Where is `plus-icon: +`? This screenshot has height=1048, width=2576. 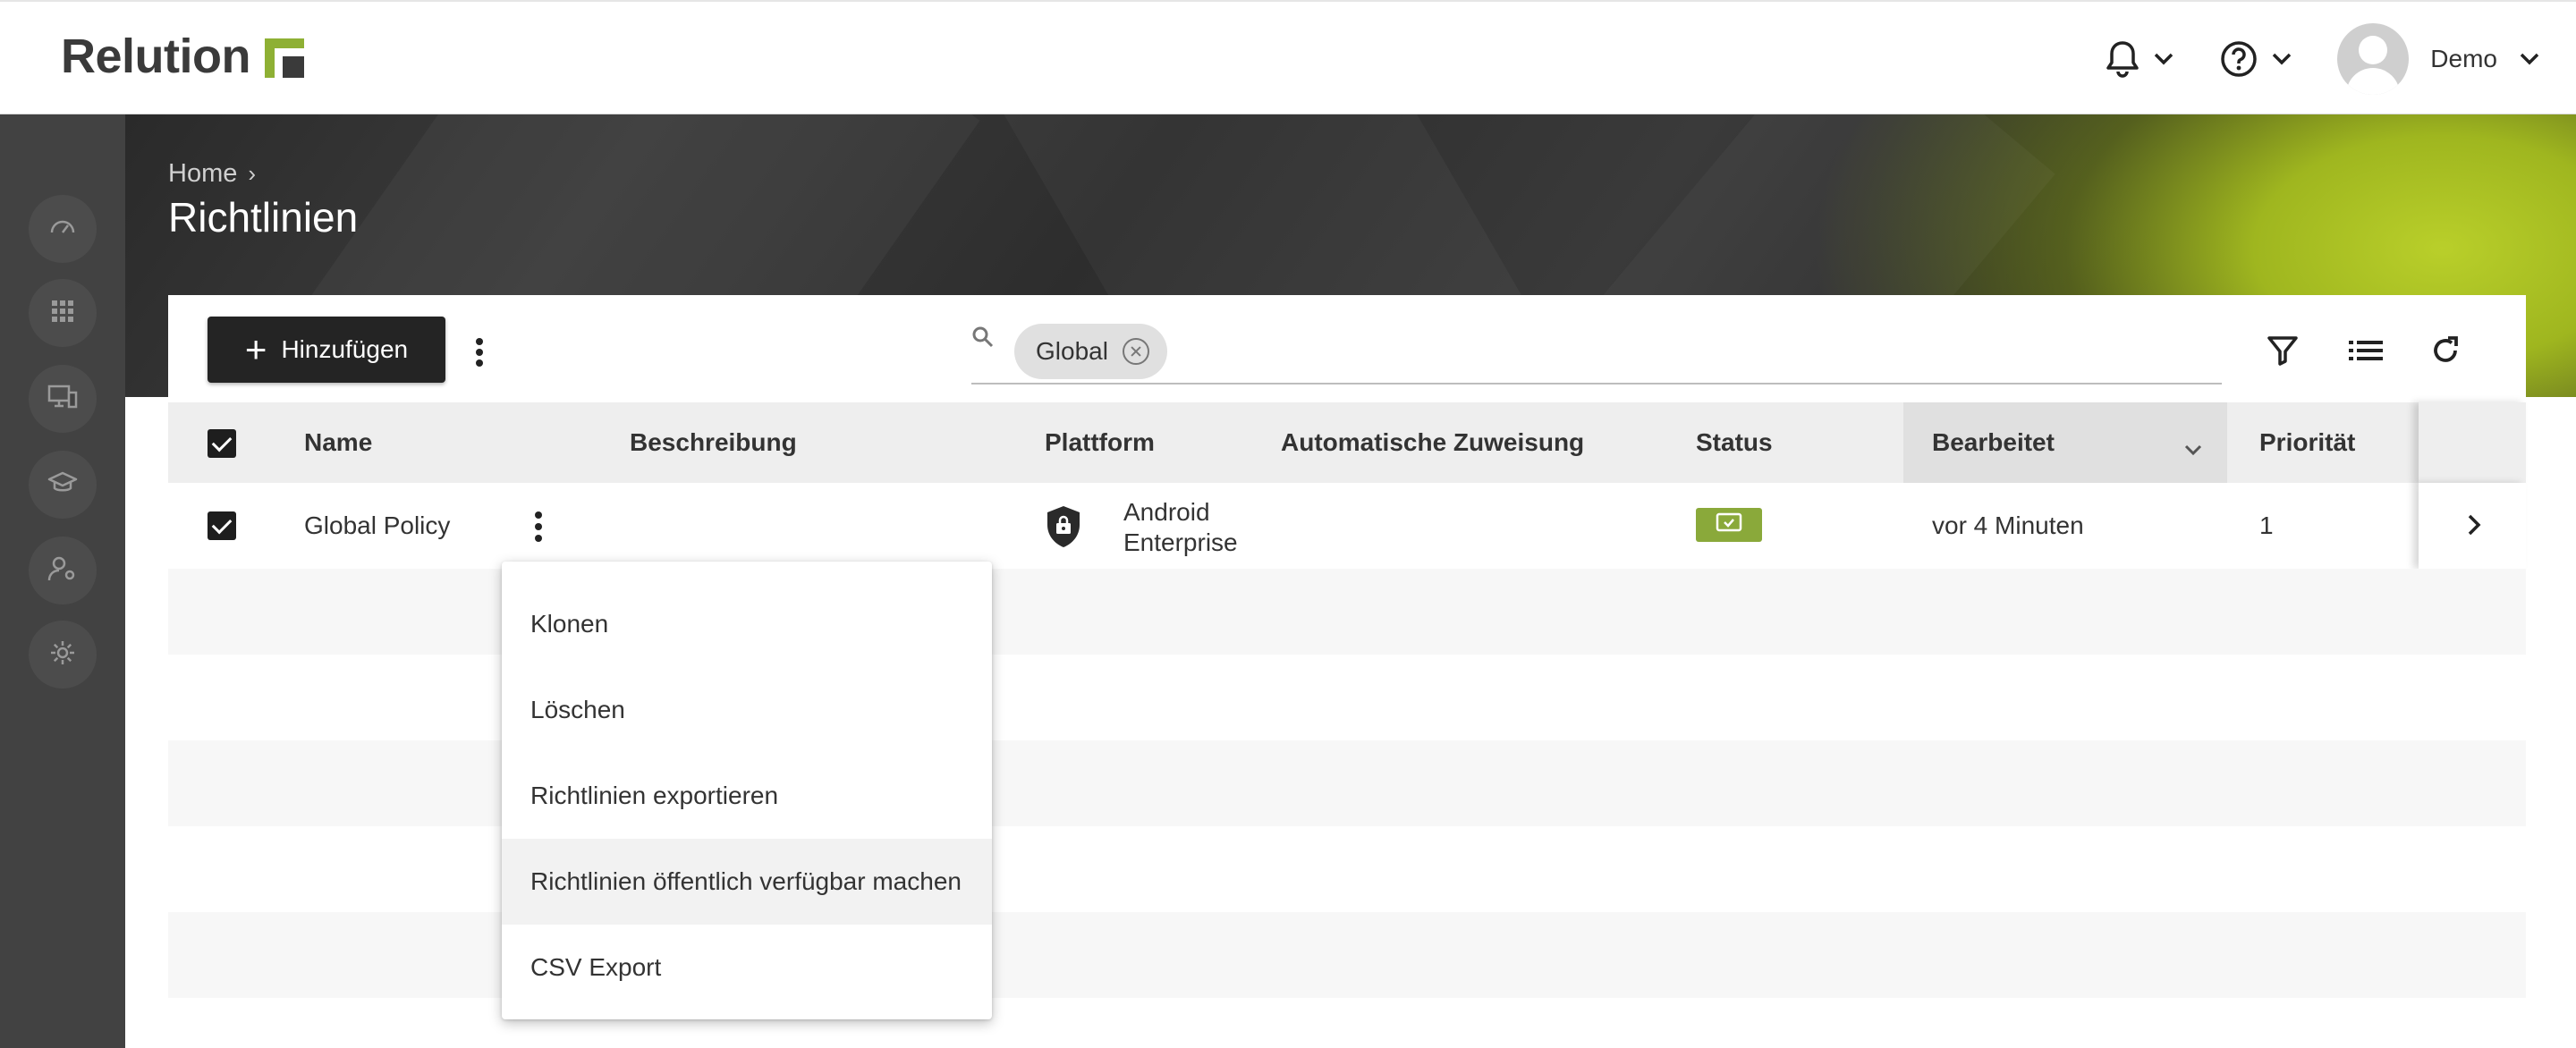 plus-icon: + is located at coordinates (255, 349).